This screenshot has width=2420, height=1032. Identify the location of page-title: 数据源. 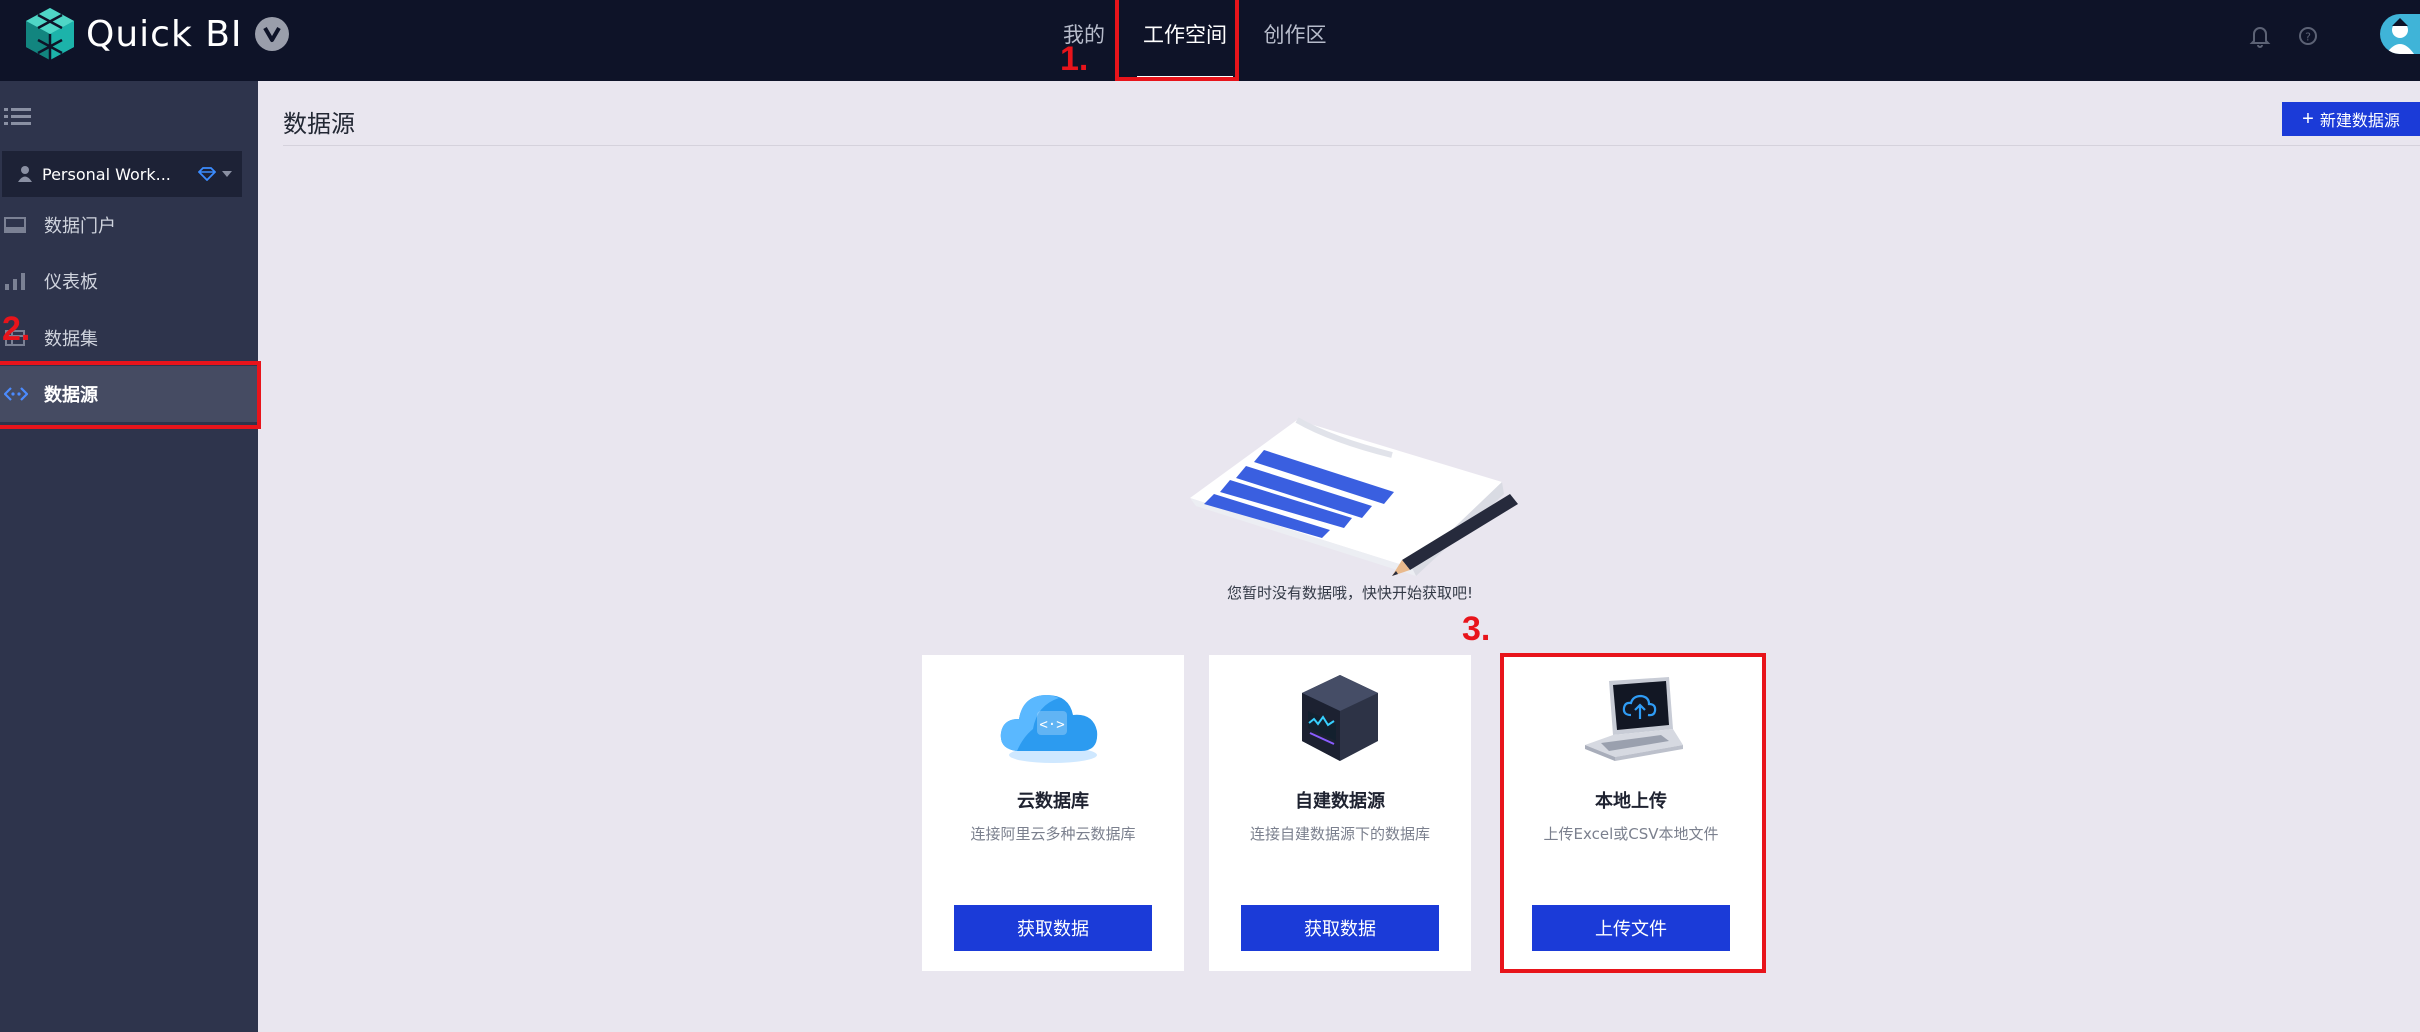
(319, 124).